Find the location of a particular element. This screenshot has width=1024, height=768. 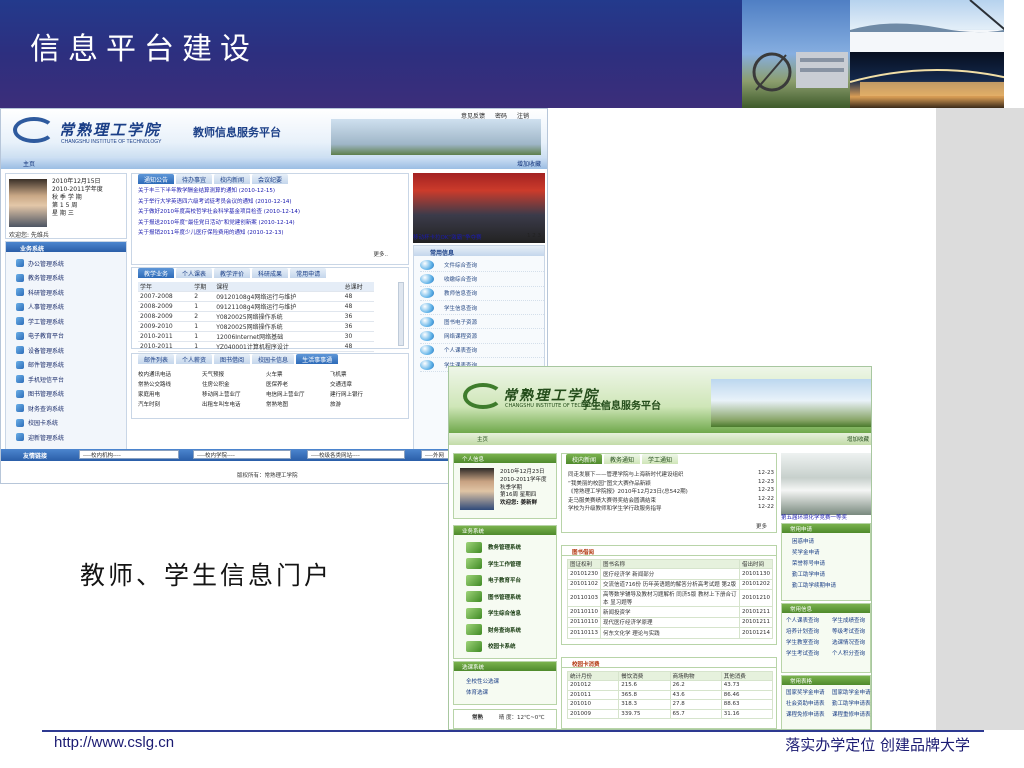

tab-minutes: 会议纪要 is located at coordinates (270, 179).